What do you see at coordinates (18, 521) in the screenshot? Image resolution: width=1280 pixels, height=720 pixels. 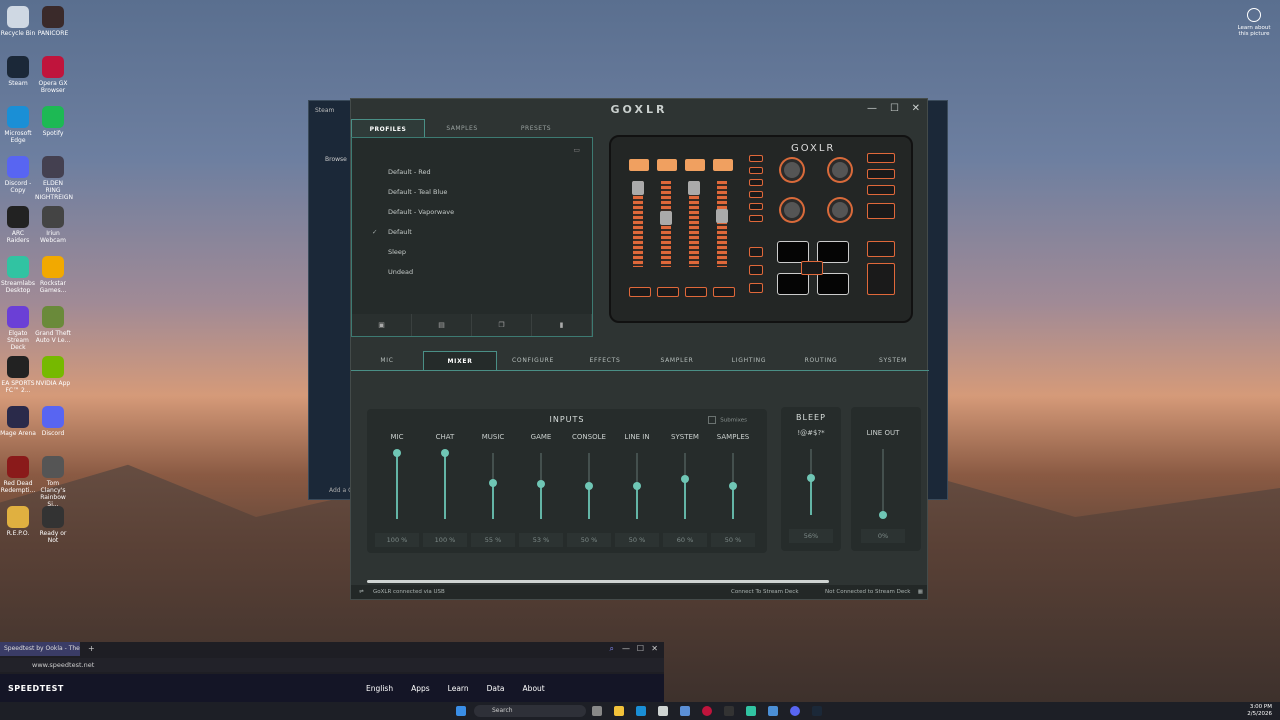 I see `desktop-icon: R.E.P.O.` at bounding box center [18, 521].